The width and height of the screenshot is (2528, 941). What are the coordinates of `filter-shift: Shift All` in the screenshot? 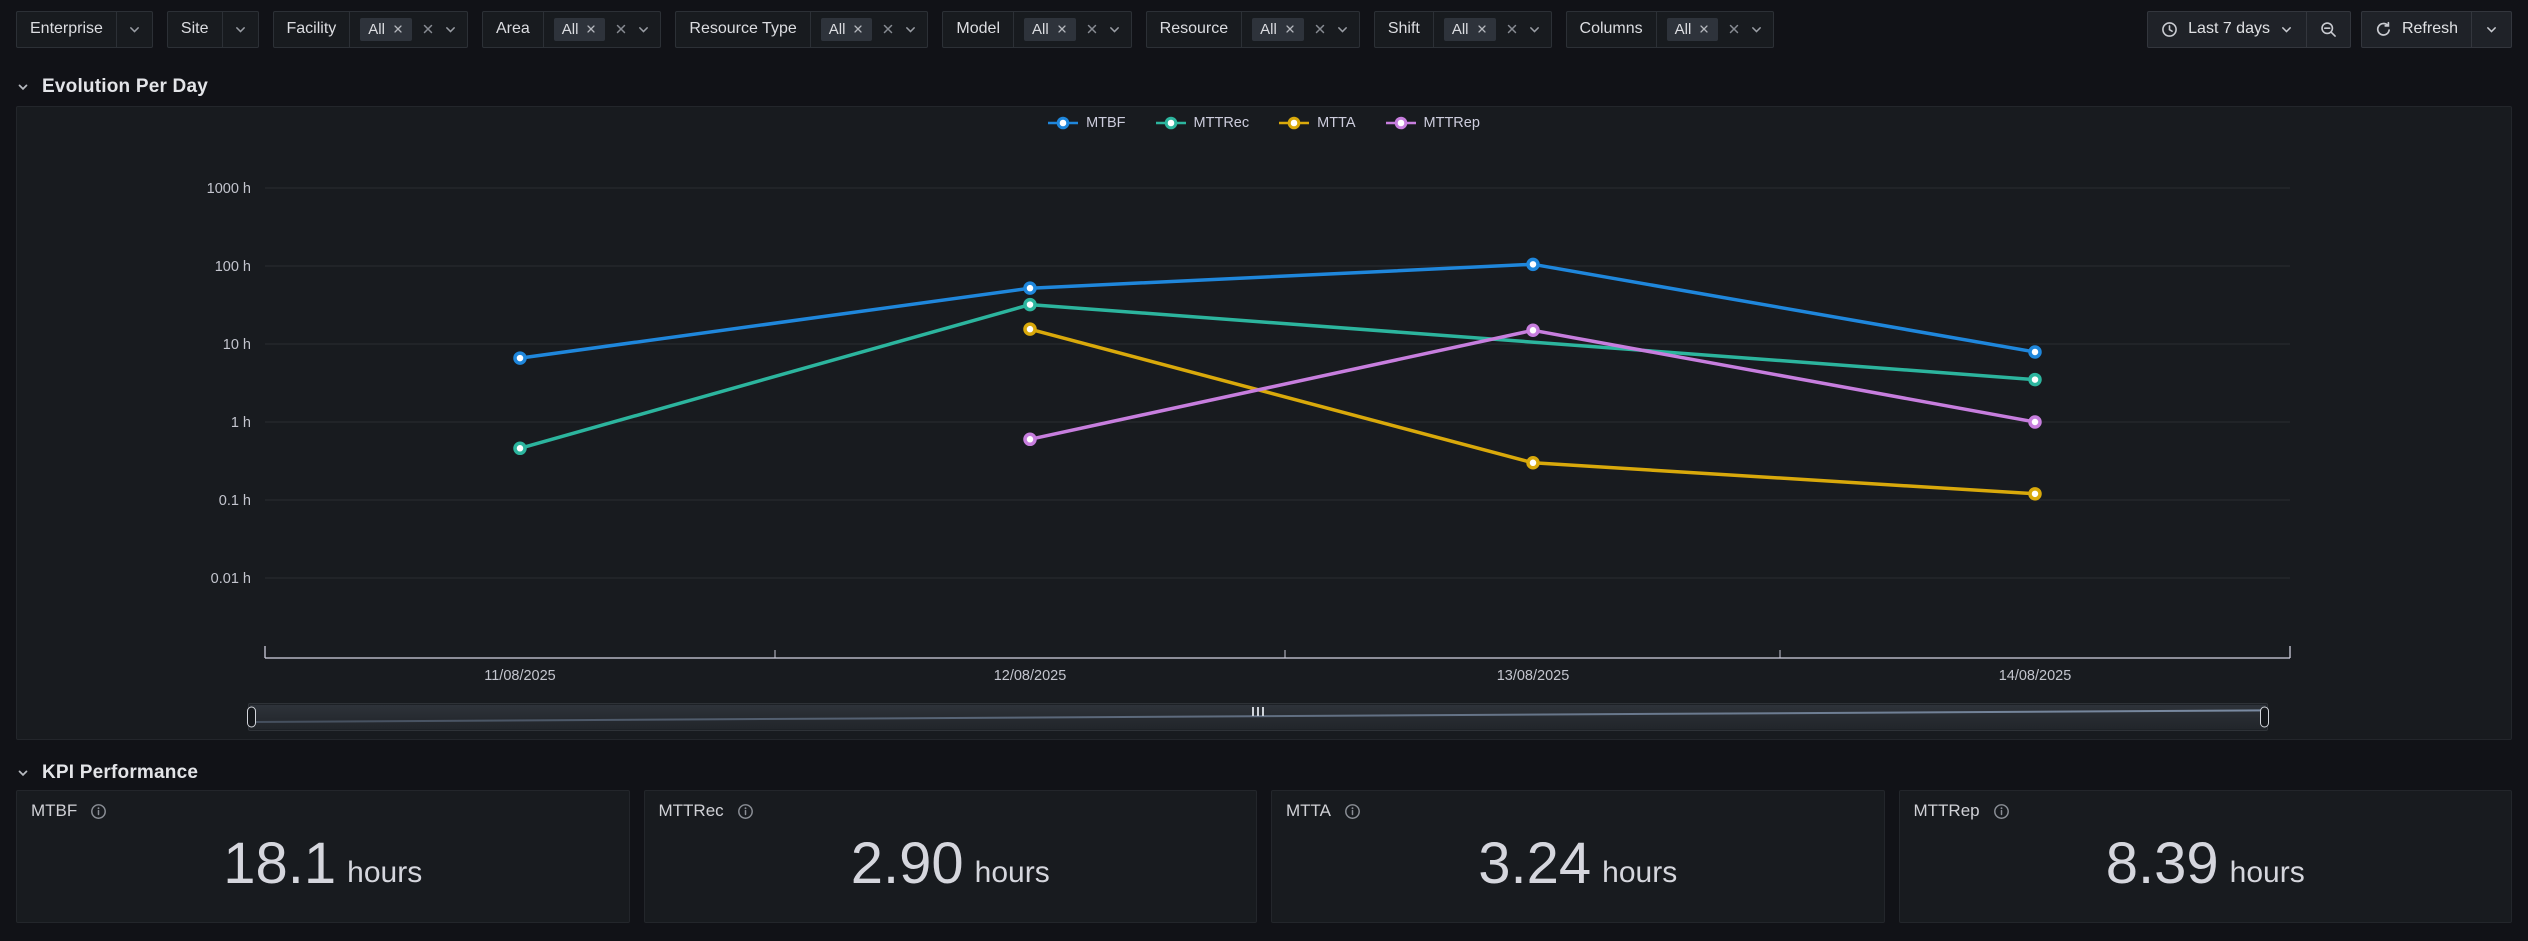 It's located at (1462, 29).